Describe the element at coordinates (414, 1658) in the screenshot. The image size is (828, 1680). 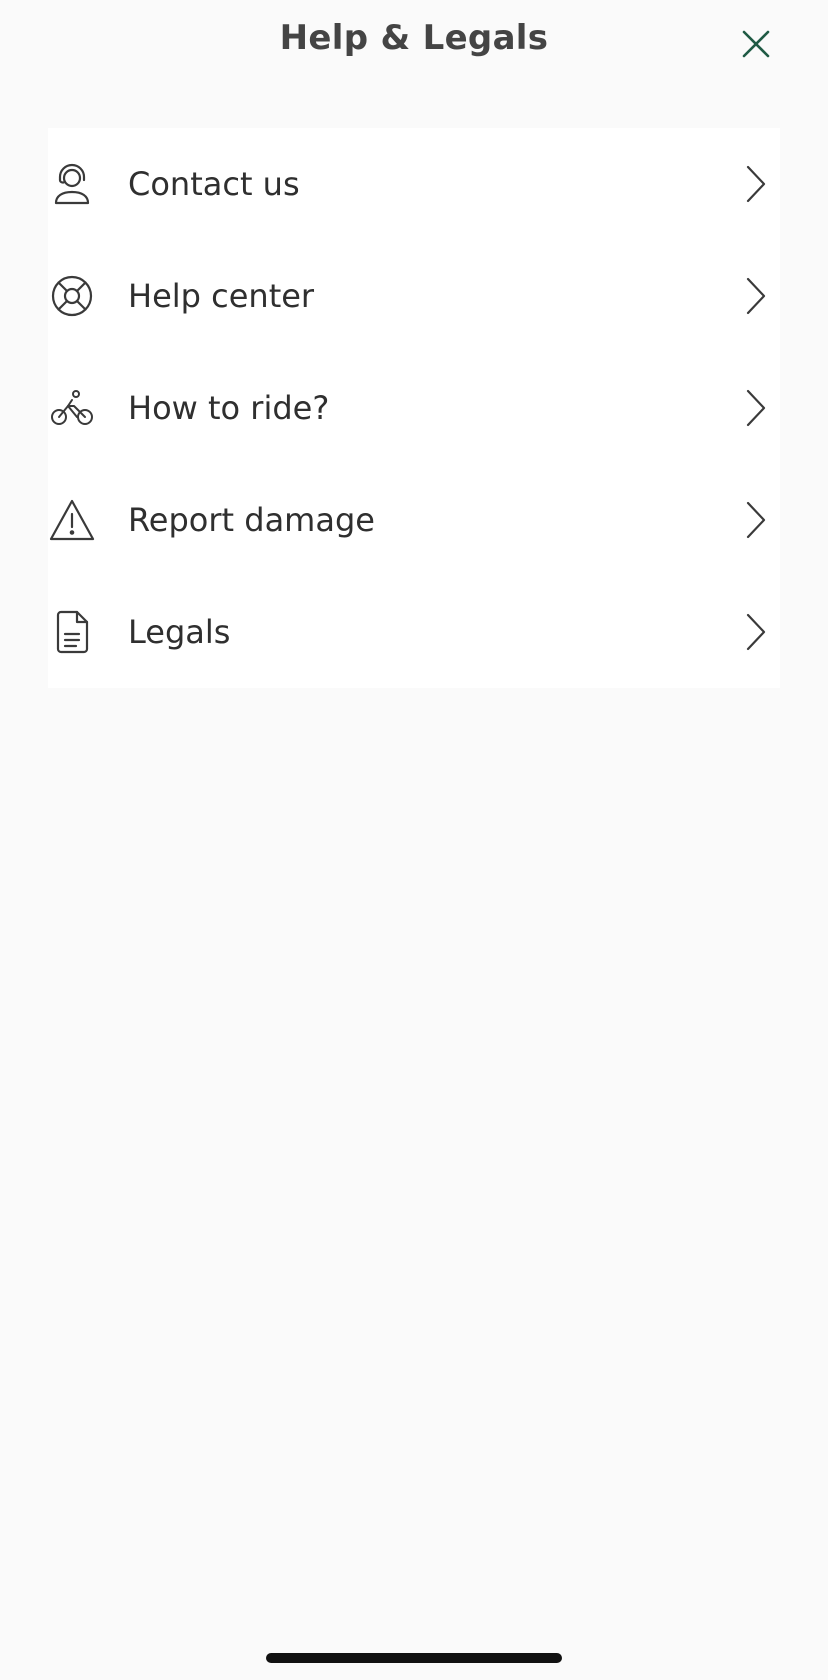
I see `home-indicator` at that location.